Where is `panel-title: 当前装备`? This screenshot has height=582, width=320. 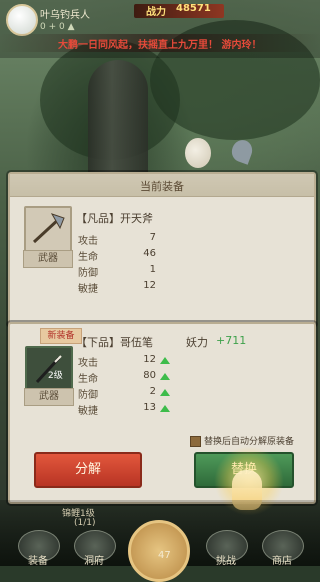 panel-title: 当前装备 is located at coordinates (162, 186).